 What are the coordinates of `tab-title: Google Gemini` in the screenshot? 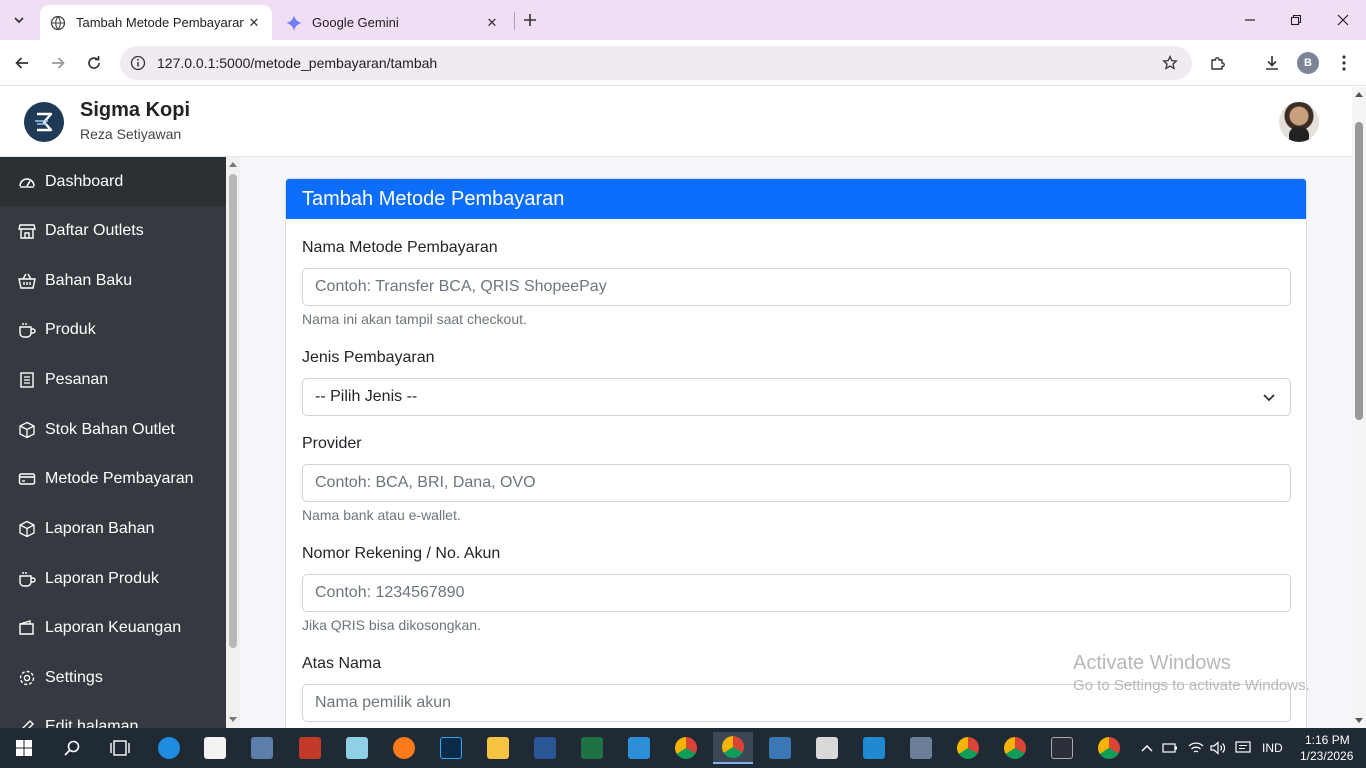 It's located at (355, 22).